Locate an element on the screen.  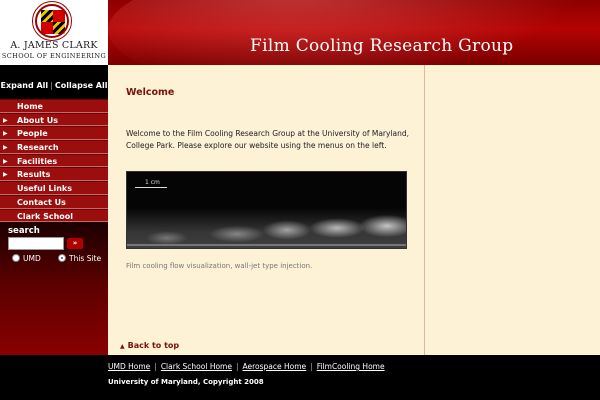
radio-umd-label: UMD is located at coordinates (32, 258).